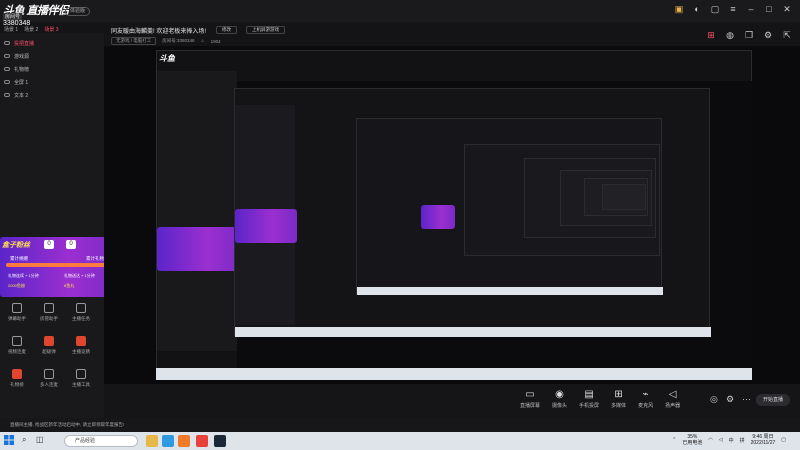 Image resolution: width=800 pixels, height=450 pixels. Describe the element at coordinates (742, 440) in the screenshot. I see `input-method-indicator: 拼` at that location.